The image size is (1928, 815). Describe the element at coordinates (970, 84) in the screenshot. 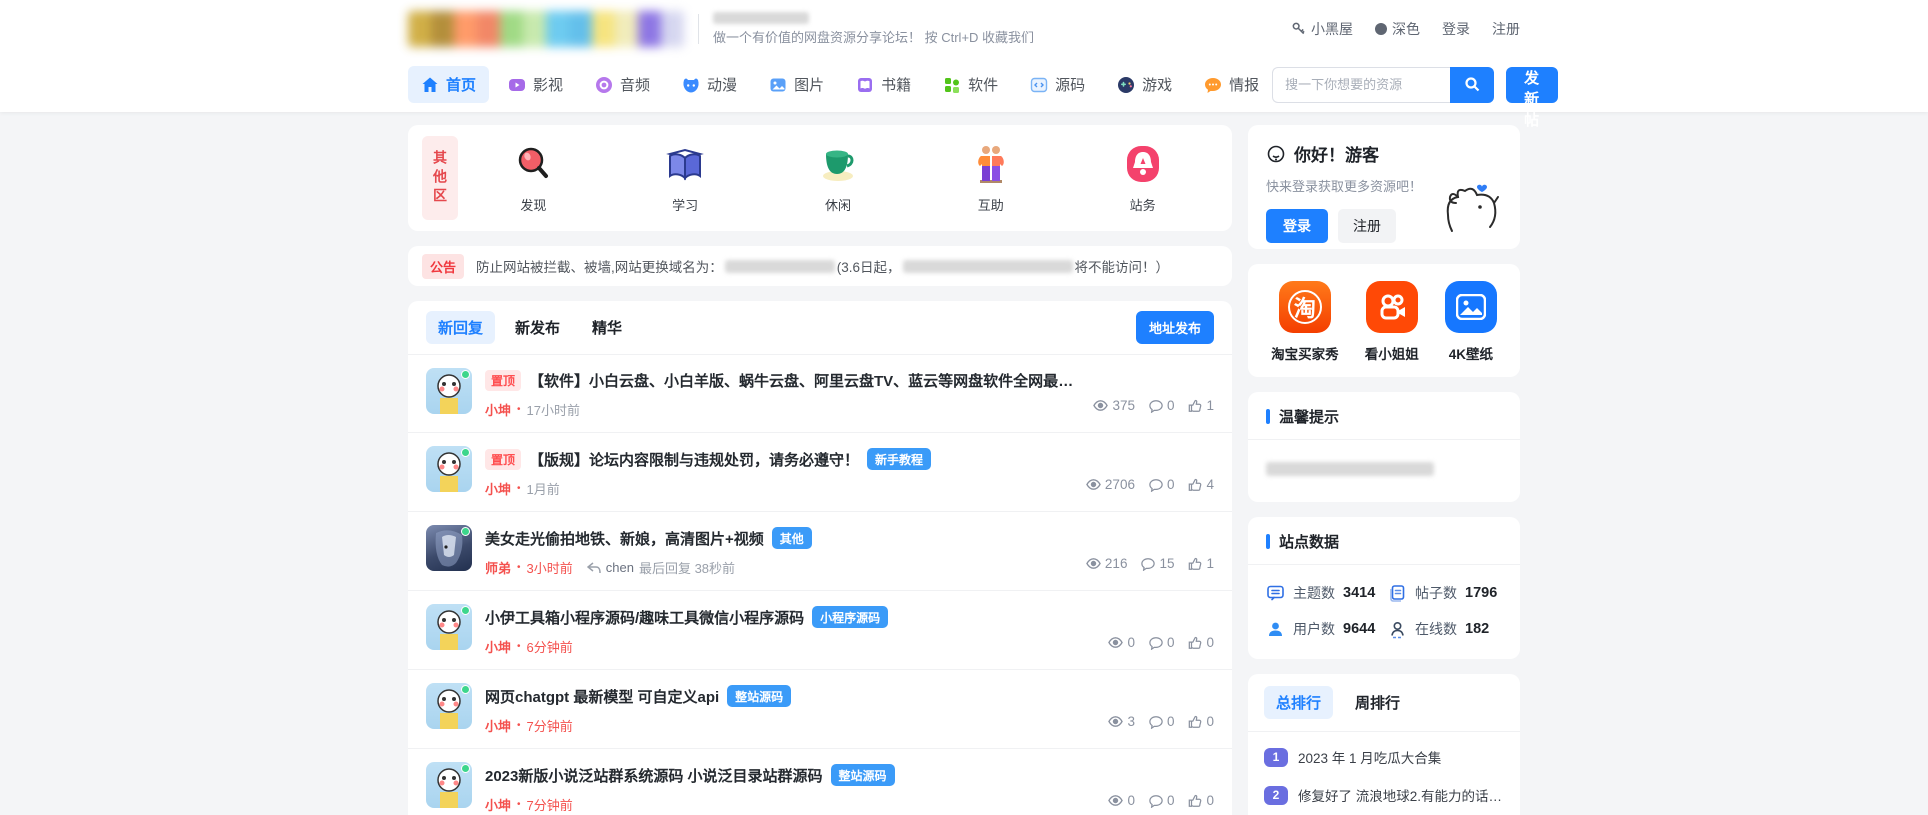

I see `nav-item-software: 软件` at that location.